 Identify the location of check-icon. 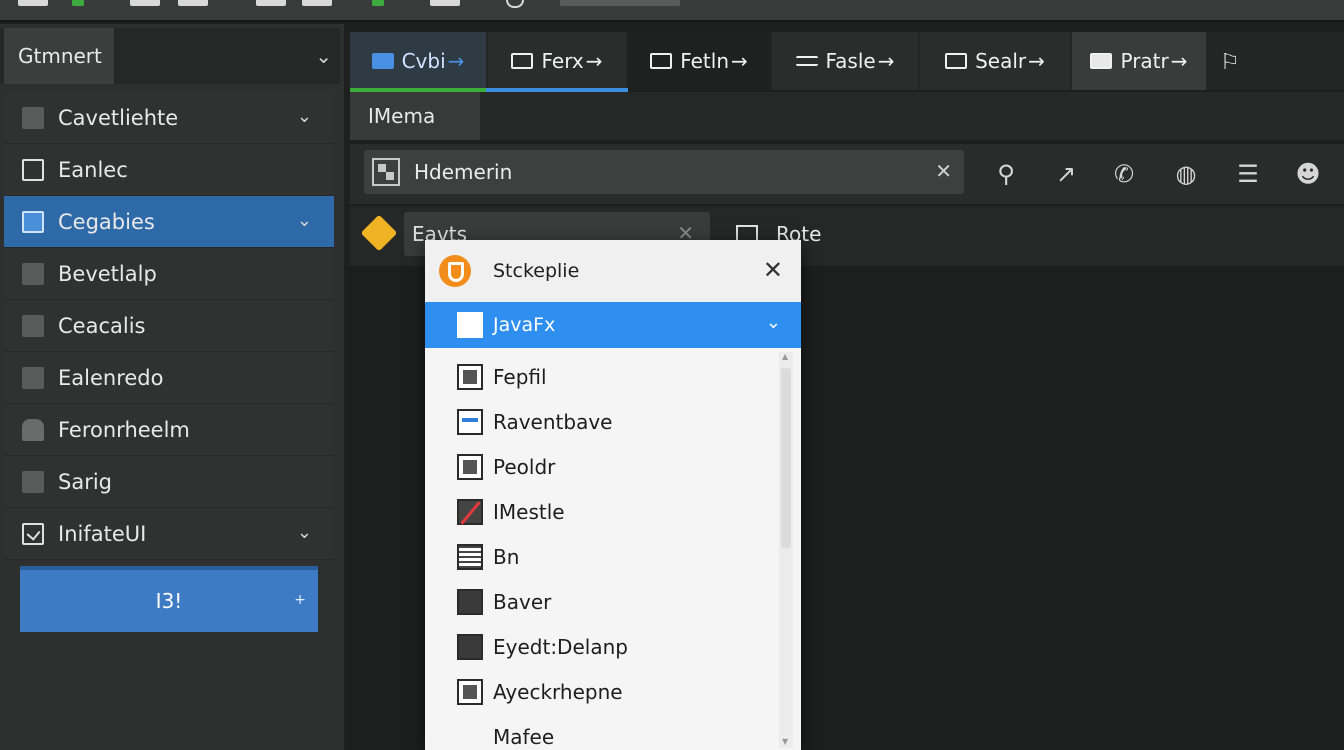
(33, 533).